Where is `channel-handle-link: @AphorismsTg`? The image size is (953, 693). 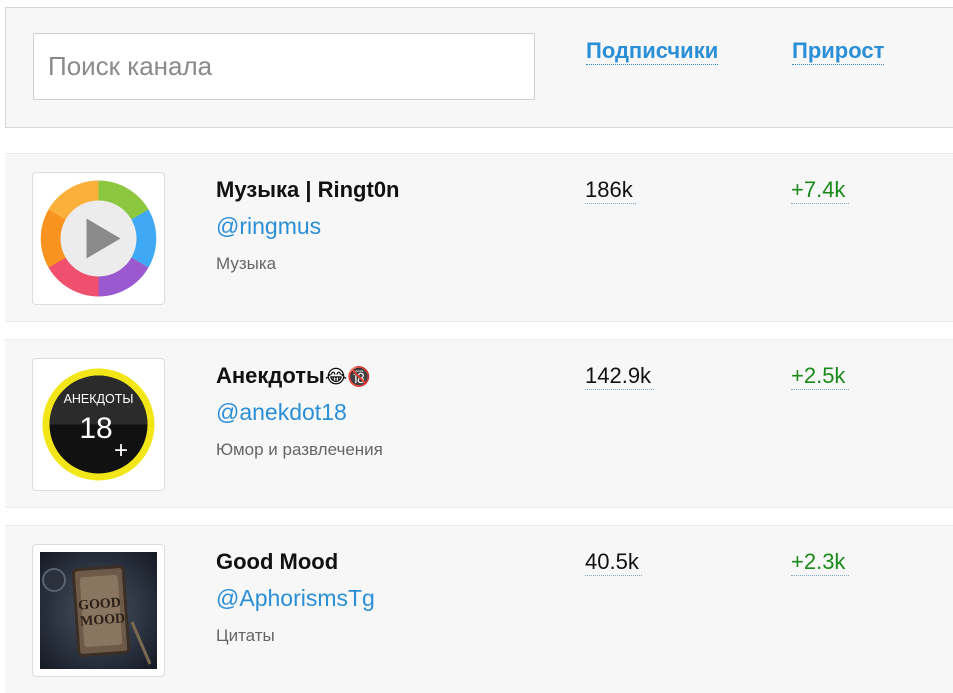
channel-handle-link: @AphorismsTg is located at coordinates (295, 598).